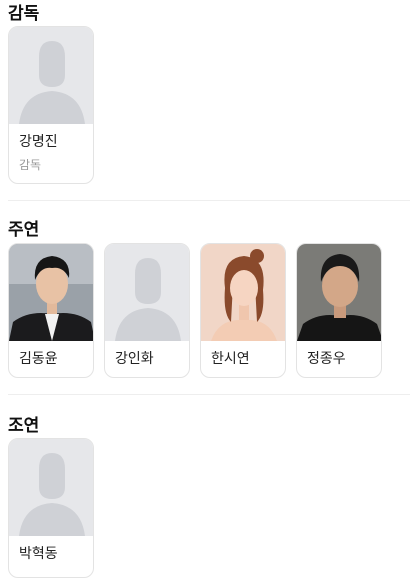 Image resolution: width=410 pixels, height=578 pixels. I want to click on person-name: 정종우, so click(326, 359).